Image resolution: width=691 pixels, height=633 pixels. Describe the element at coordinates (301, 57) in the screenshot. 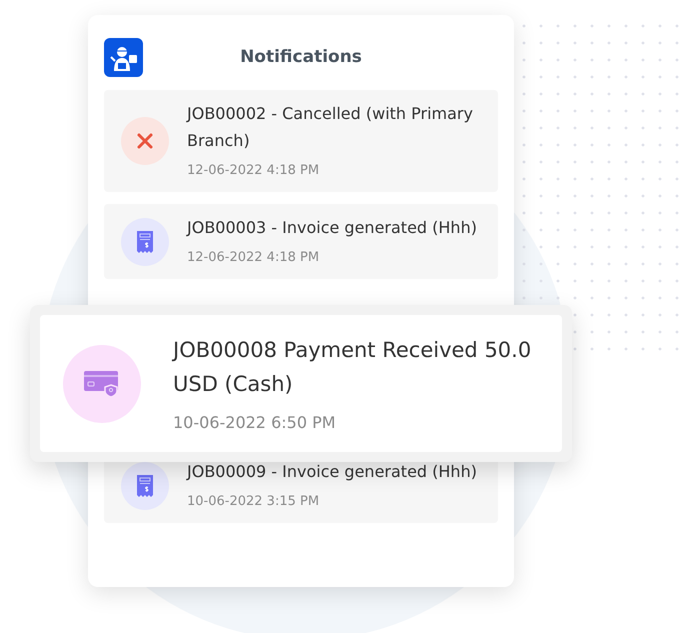

I see `panel-title: Notifications` at that location.